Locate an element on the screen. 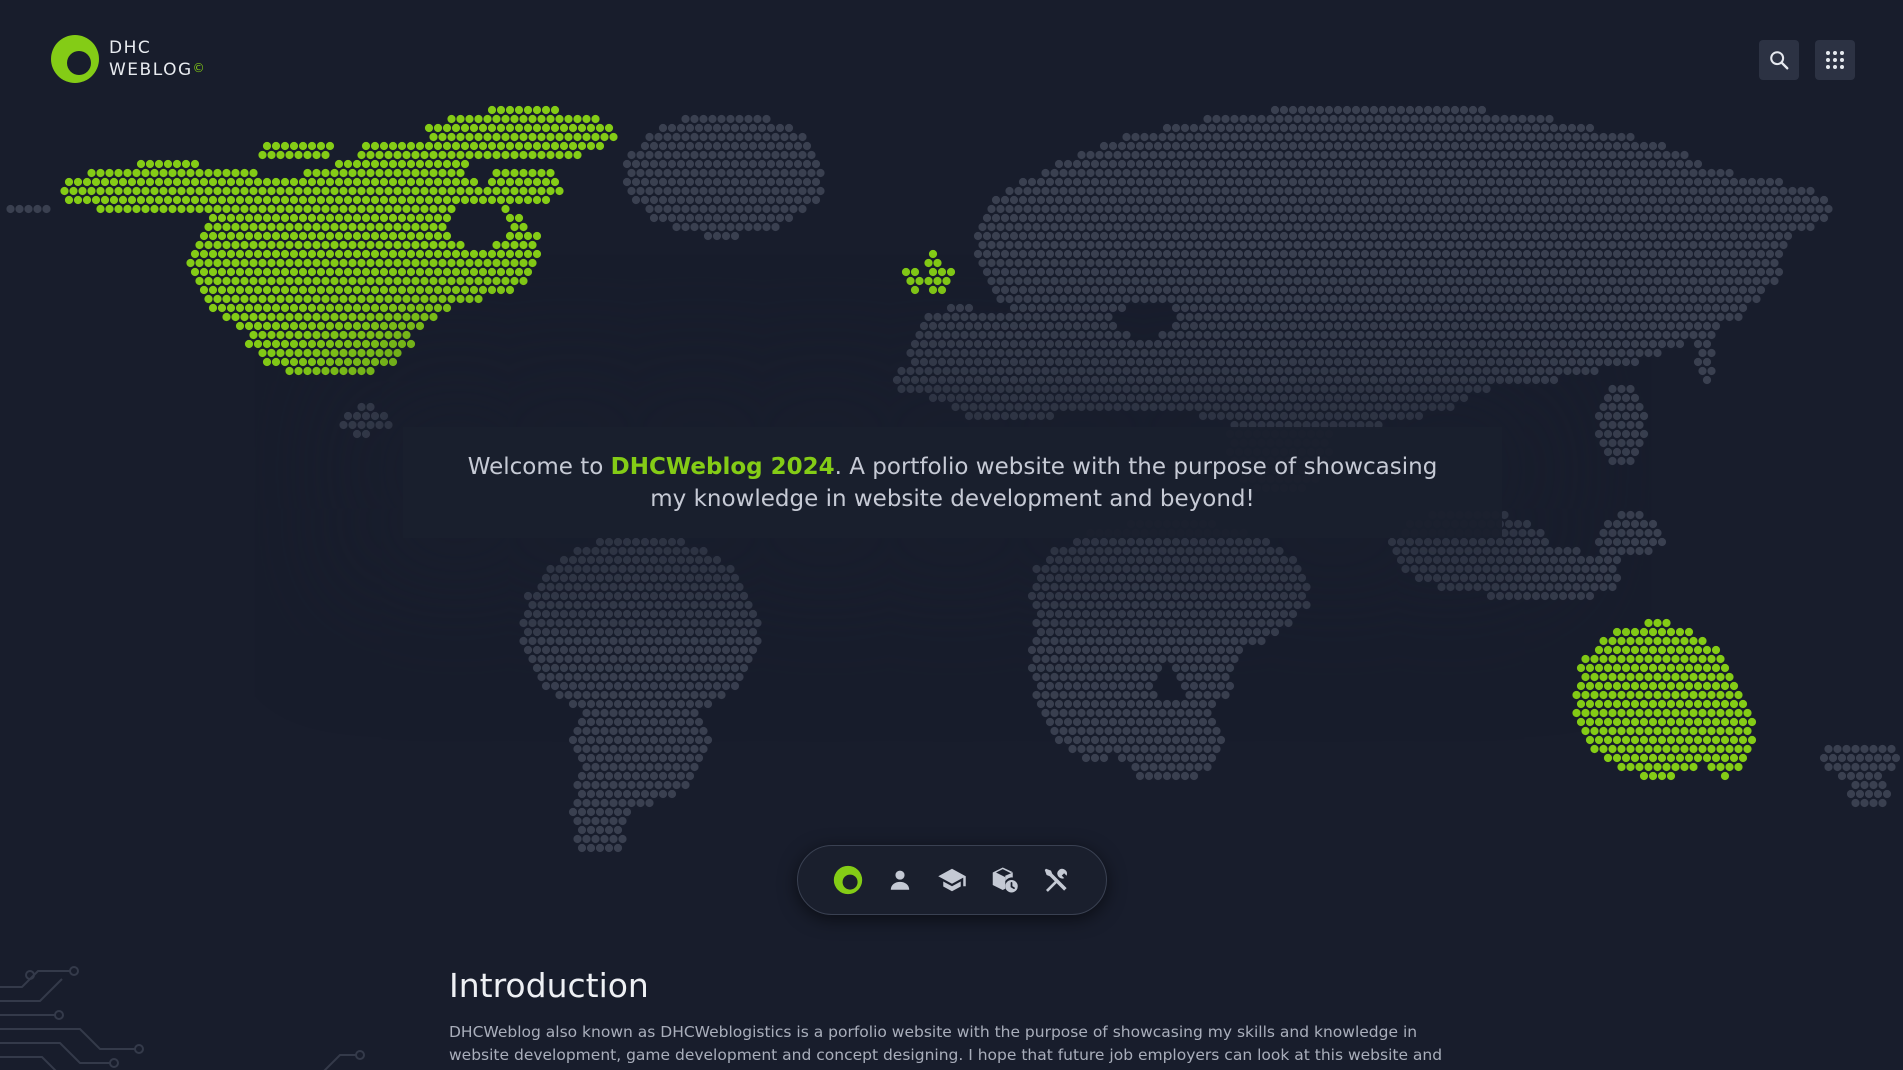  tools-icon is located at coordinates (1056, 880).